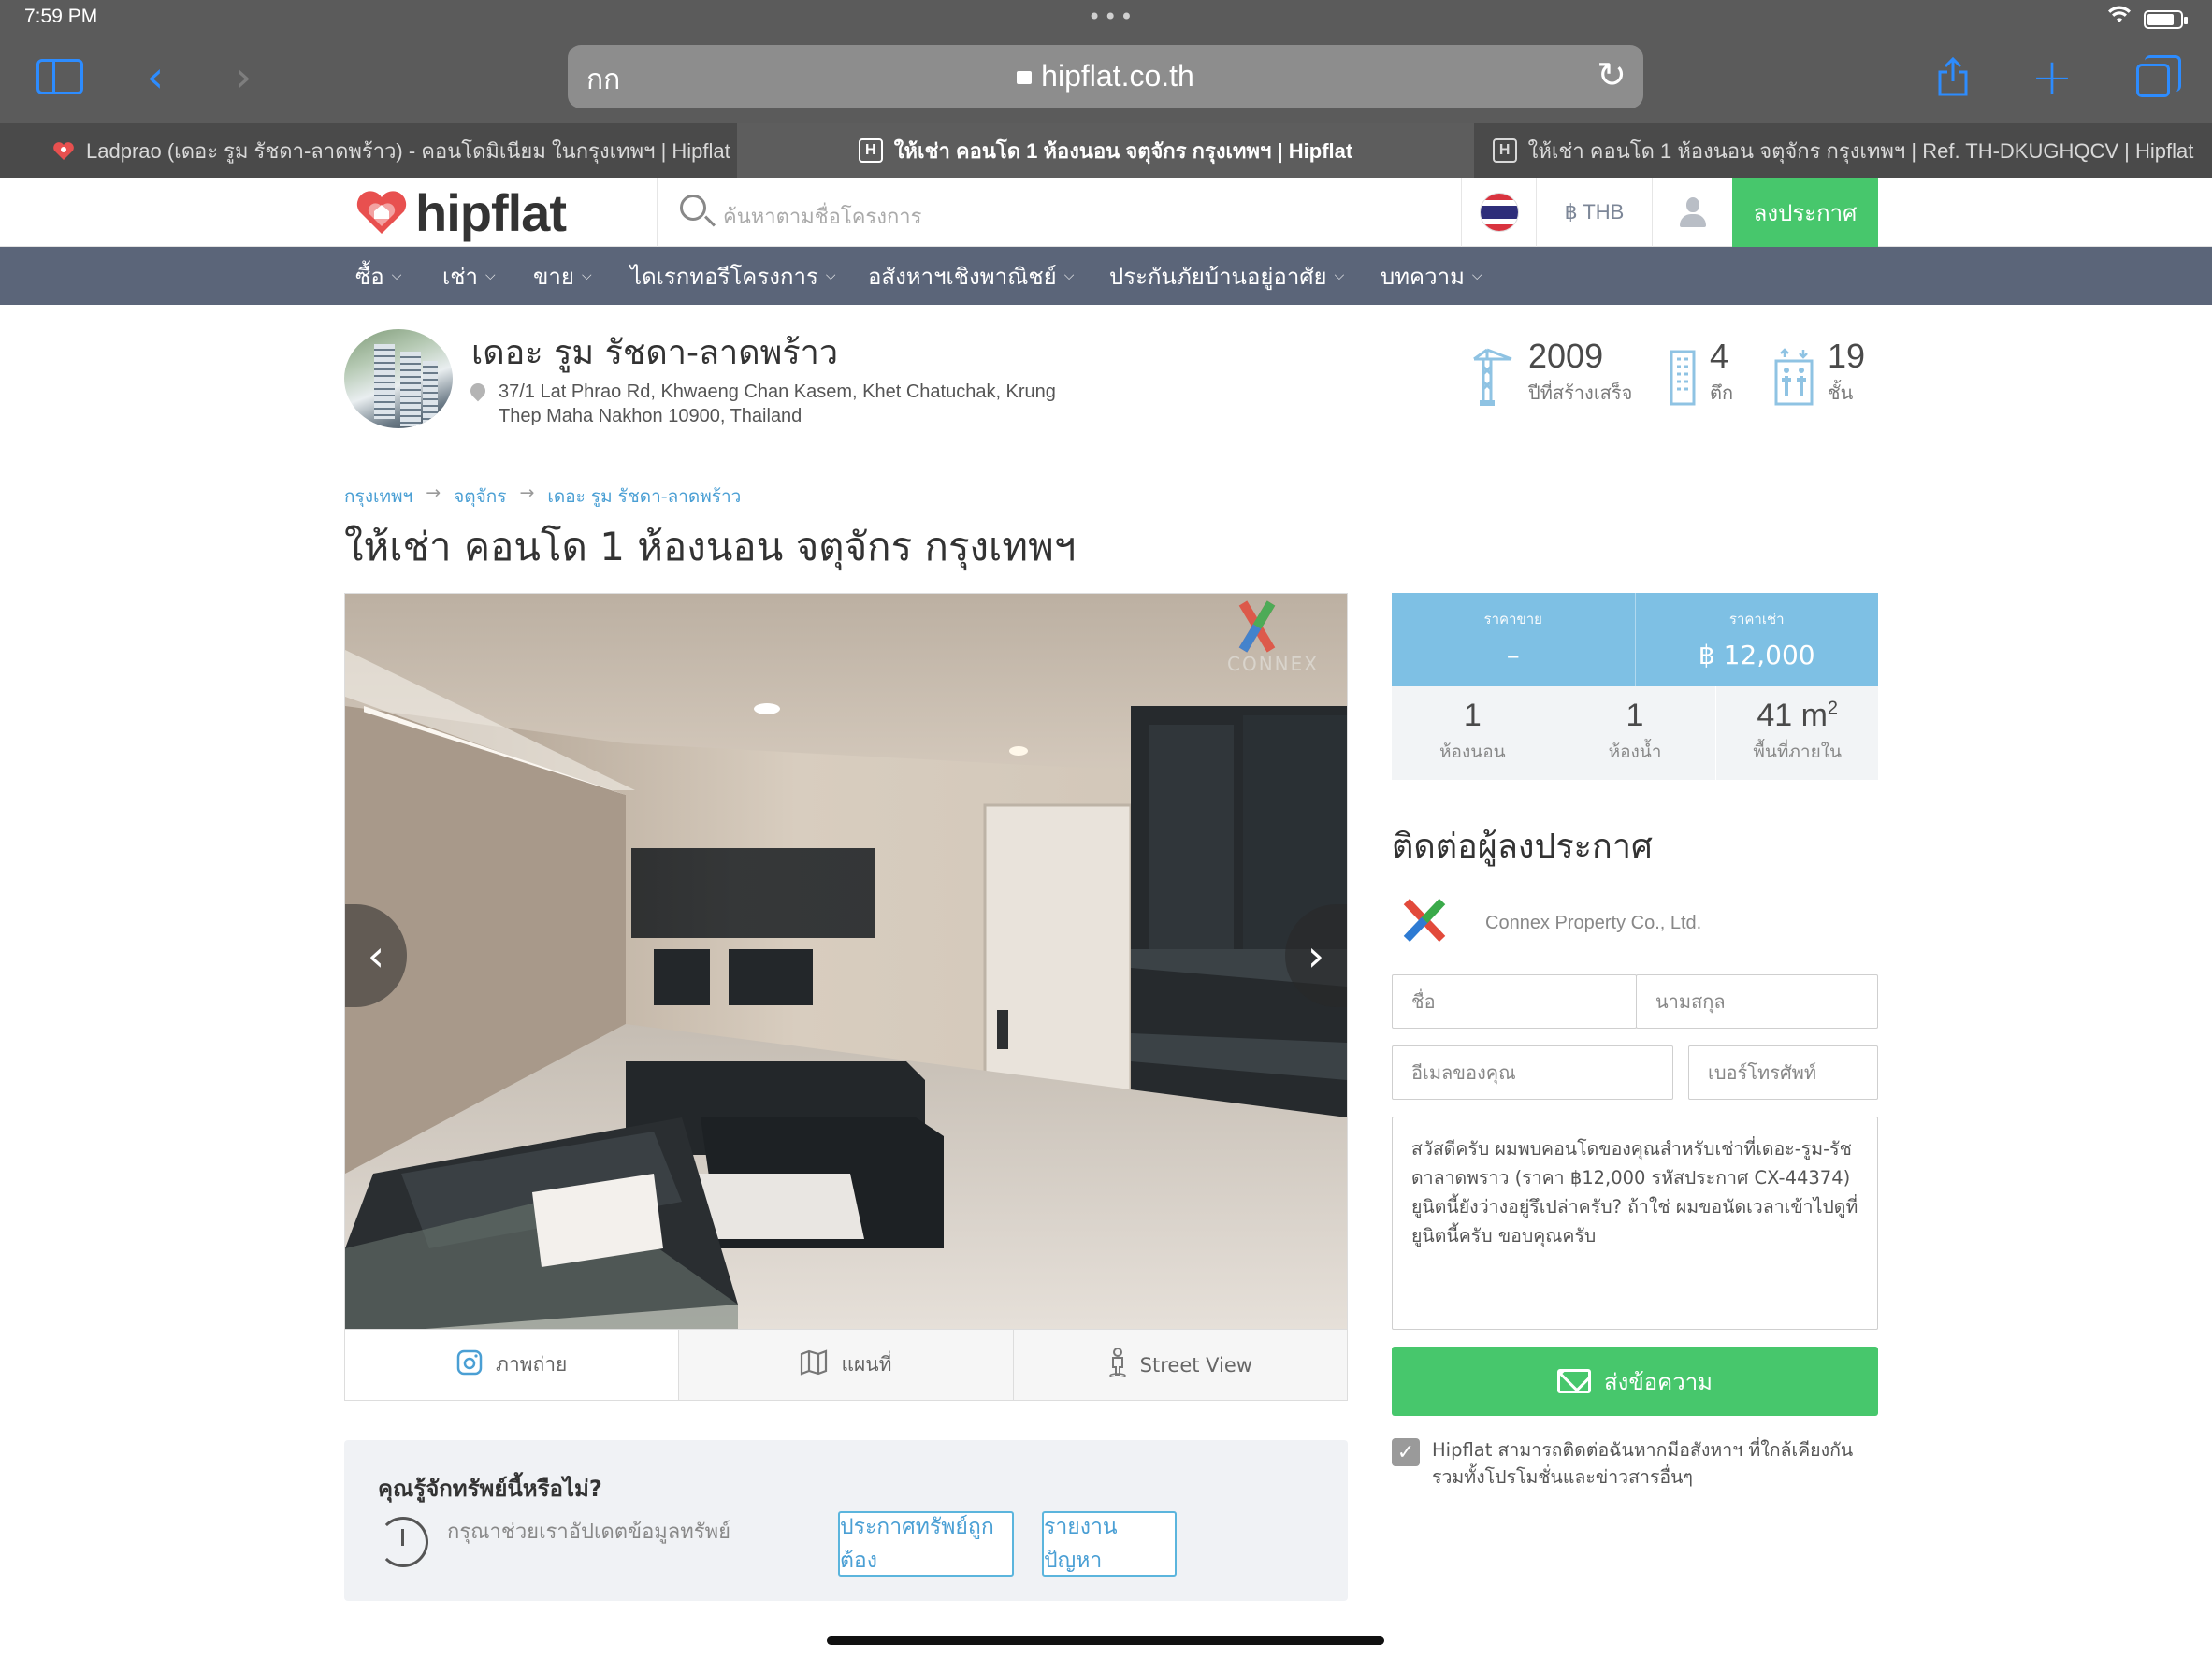 The image size is (2212, 1658). Describe the element at coordinates (871, 150) in the screenshot. I see `h-favicon-icon: H` at that location.